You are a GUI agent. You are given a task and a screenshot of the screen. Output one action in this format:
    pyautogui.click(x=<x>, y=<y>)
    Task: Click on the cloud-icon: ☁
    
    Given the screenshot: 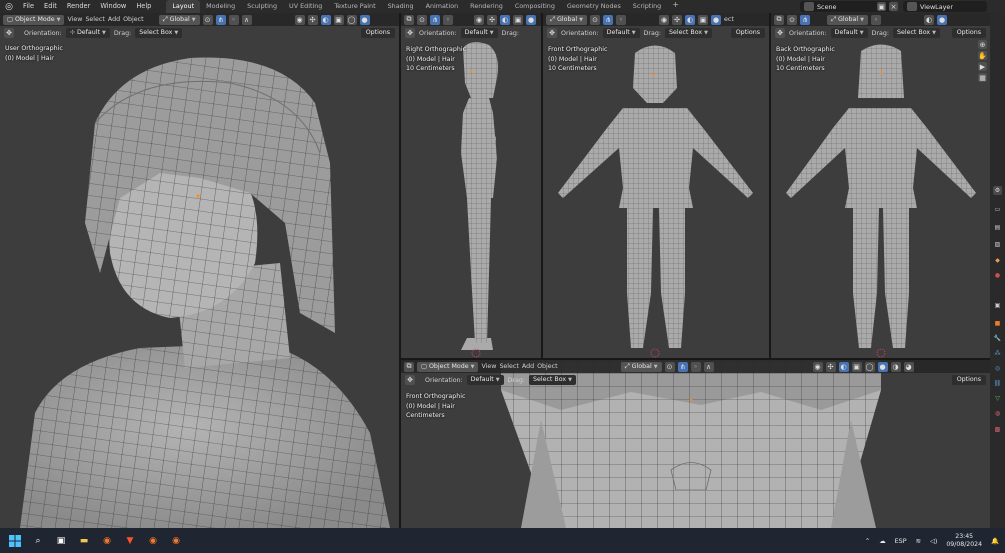 What is the action you would take?
    pyautogui.click(x=882, y=541)
    